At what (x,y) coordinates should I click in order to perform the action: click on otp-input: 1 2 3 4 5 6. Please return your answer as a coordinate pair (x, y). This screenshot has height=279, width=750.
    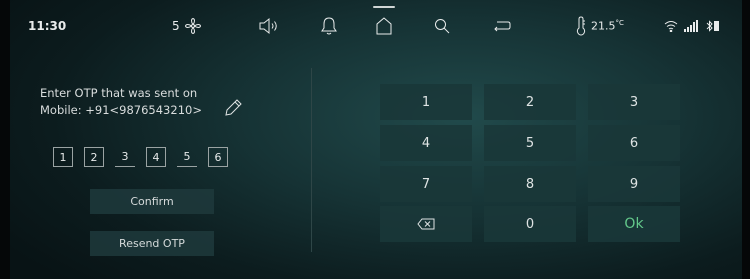
    Looking at the image, I should click on (146, 157).